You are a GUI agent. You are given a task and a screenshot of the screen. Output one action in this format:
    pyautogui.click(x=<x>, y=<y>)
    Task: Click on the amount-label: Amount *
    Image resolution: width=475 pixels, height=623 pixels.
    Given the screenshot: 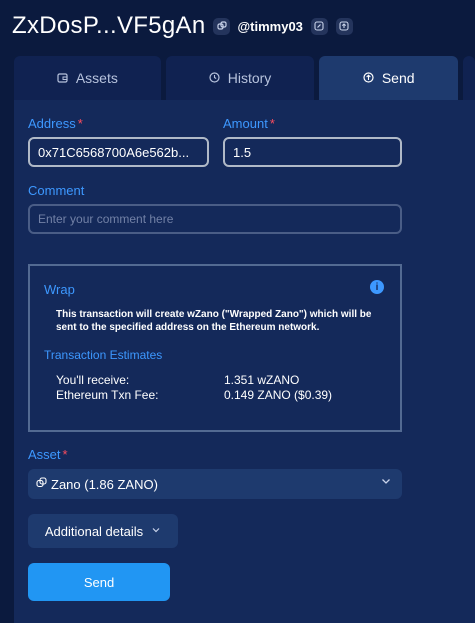 What is the action you would take?
    pyautogui.click(x=249, y=123)
    